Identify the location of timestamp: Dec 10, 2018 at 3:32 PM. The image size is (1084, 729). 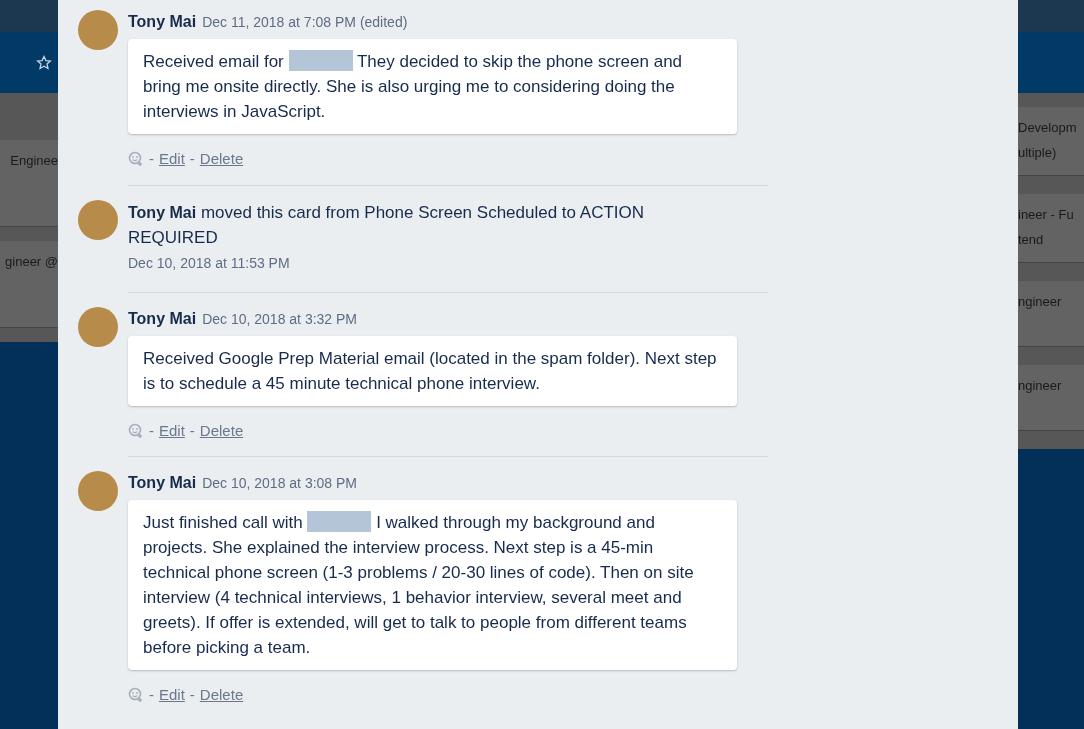
(280, 318).